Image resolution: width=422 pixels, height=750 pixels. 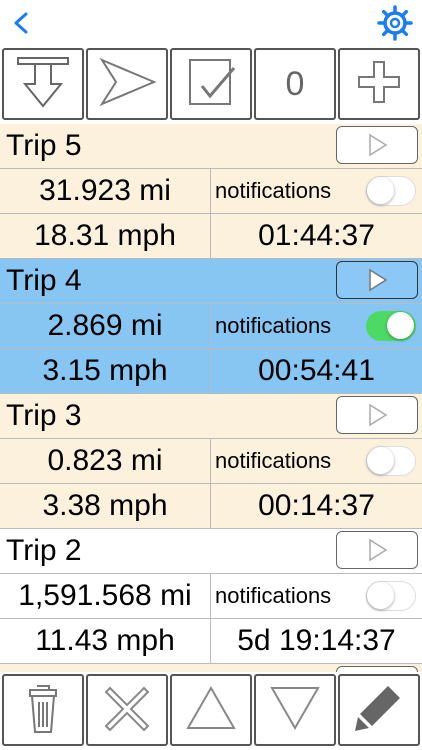 I want to click on trip-speed: 3.15 mph, so click(x=105, y=370).